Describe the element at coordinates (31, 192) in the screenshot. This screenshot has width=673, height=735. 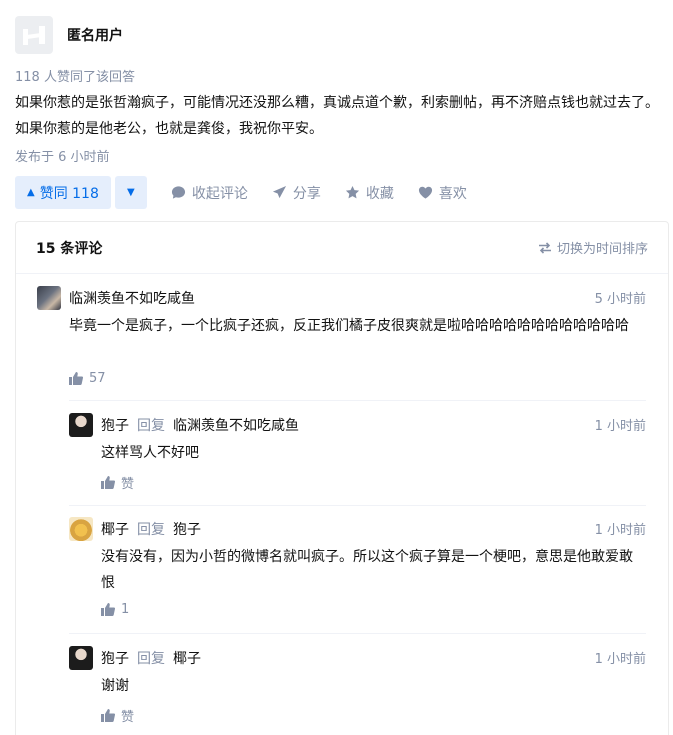
I see `triangle-up-icon: ▲` at that location.